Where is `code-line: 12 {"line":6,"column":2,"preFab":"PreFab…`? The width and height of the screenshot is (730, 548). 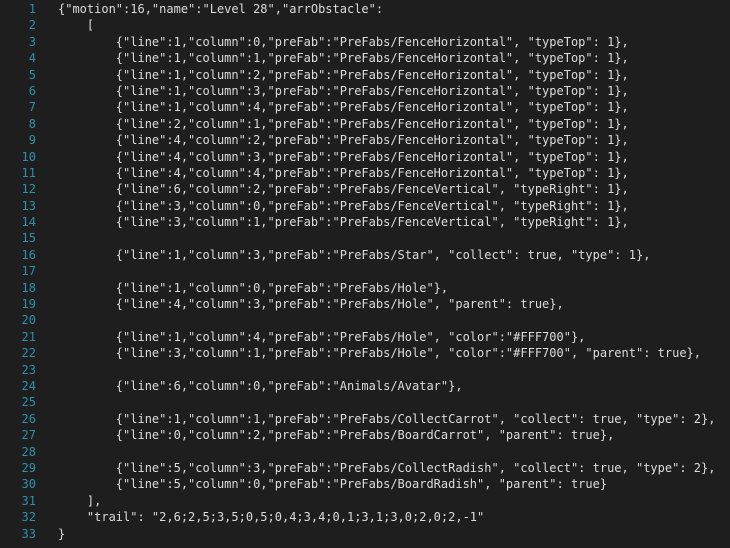 code-line: 12 {"line":6,"column":2,"preFab":"PreFab… is located at coordinates (365, 189).